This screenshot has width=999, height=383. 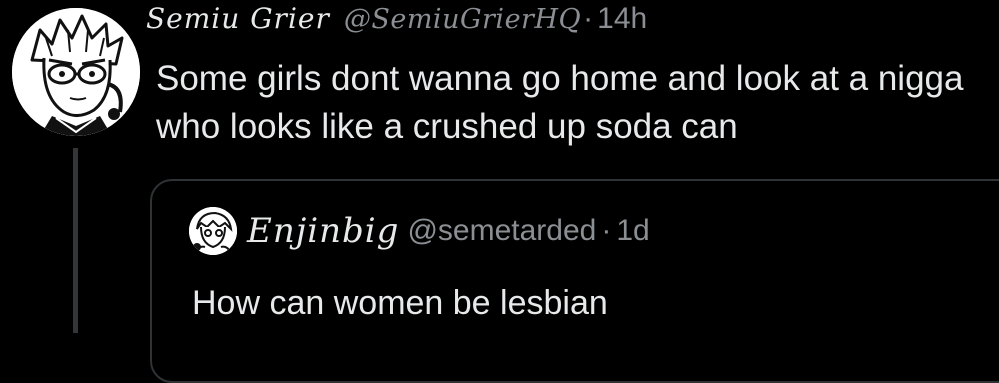 I want to click on quoted-author-avatar, so click(x=213, y=231).